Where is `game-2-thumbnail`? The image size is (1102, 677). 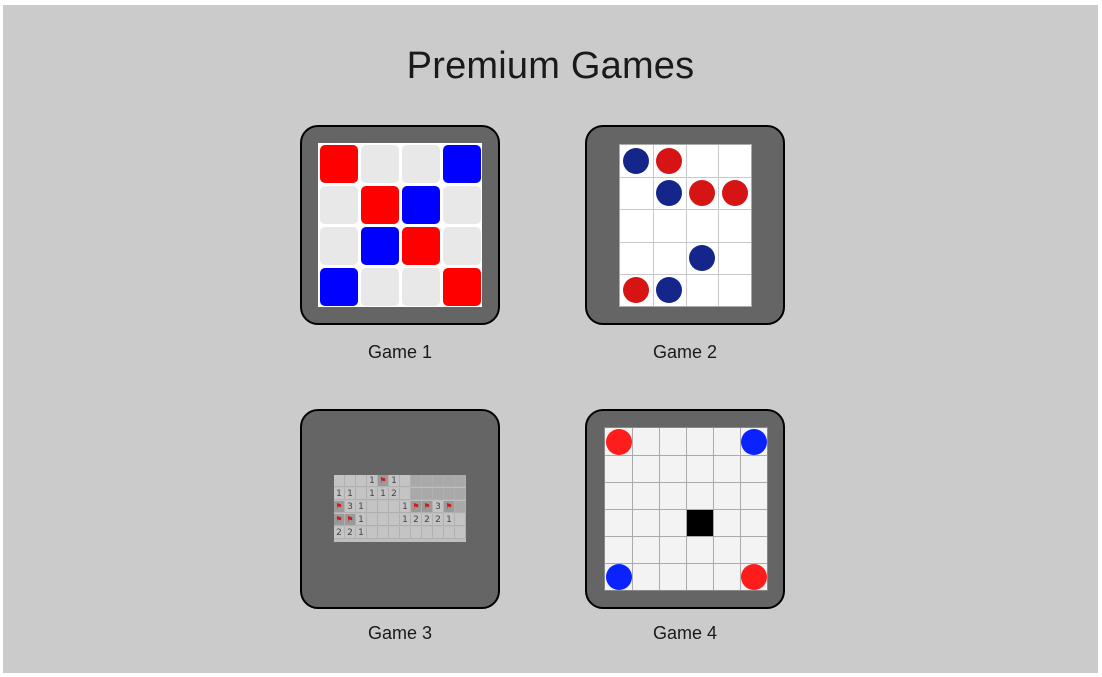
game-2-thumbnail is located at coordinates (685, 225).